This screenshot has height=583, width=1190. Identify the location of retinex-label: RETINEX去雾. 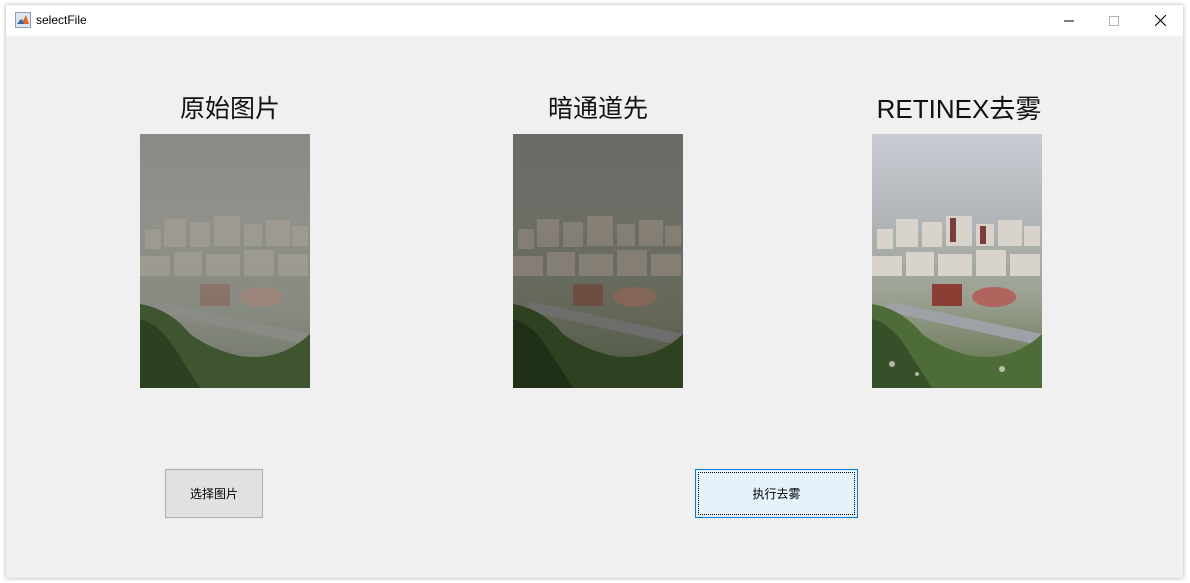
(959, 109).